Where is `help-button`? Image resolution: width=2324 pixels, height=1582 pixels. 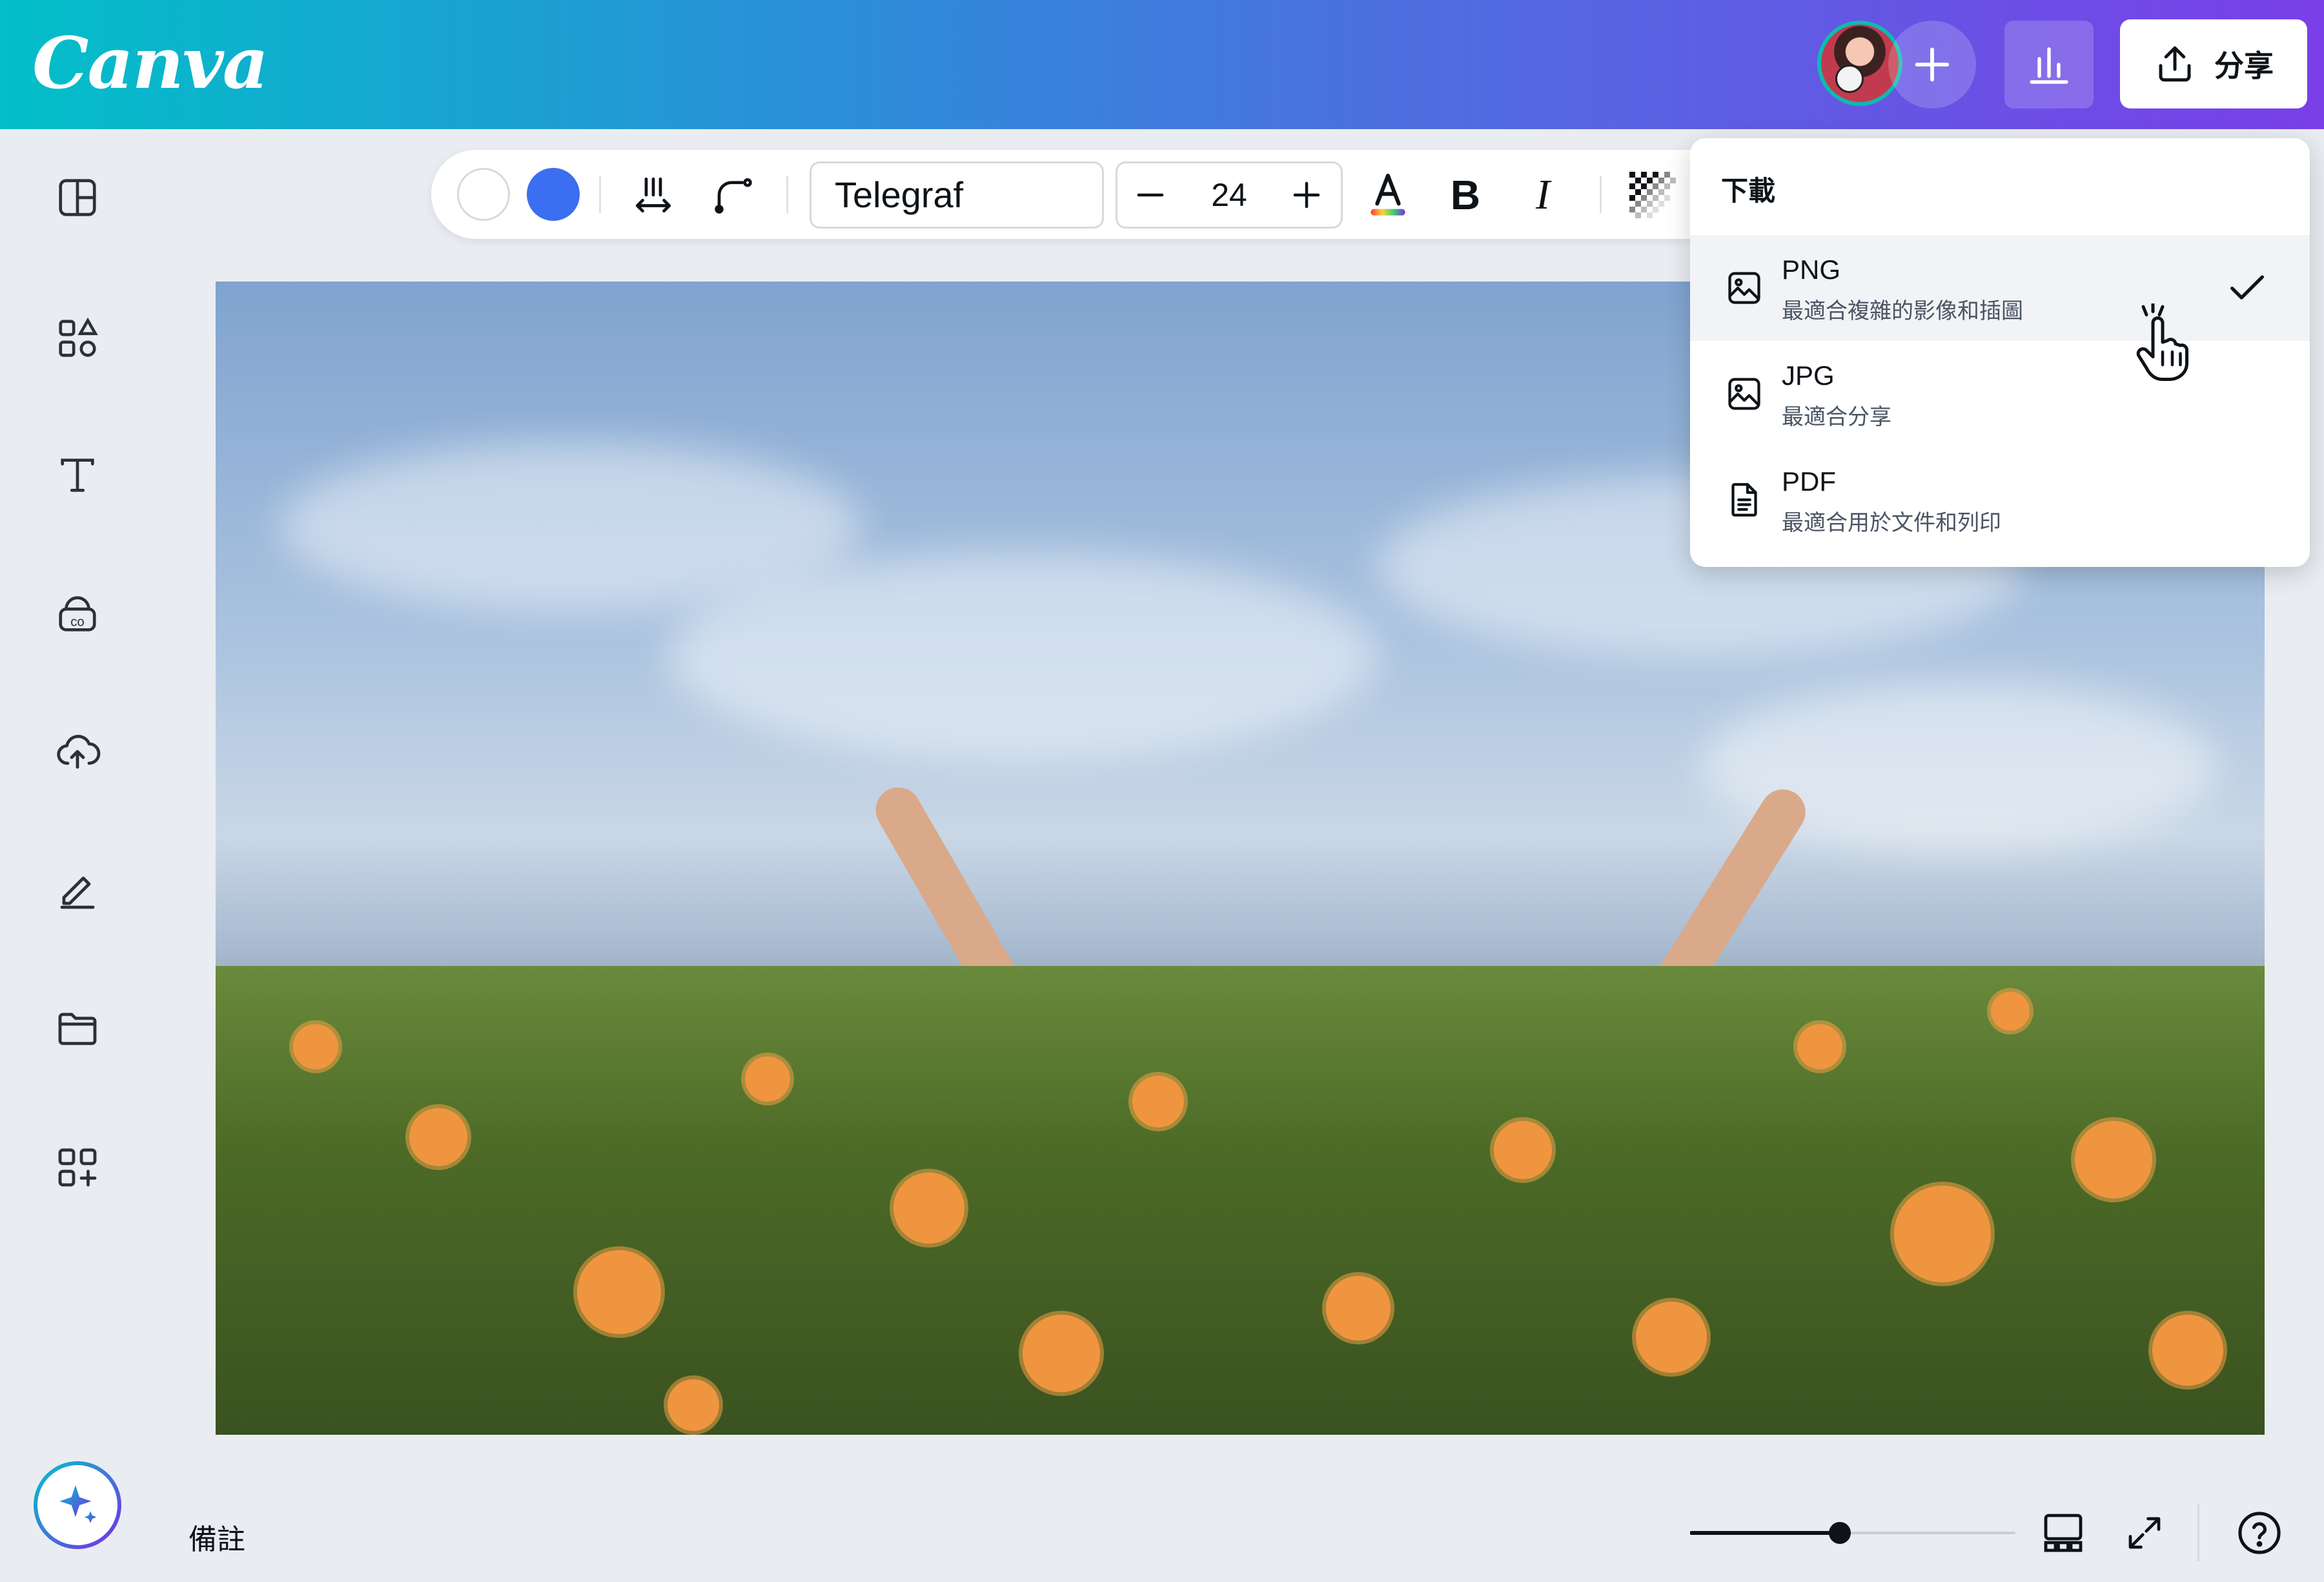
help-button is located at coordinates (2259, 1533).